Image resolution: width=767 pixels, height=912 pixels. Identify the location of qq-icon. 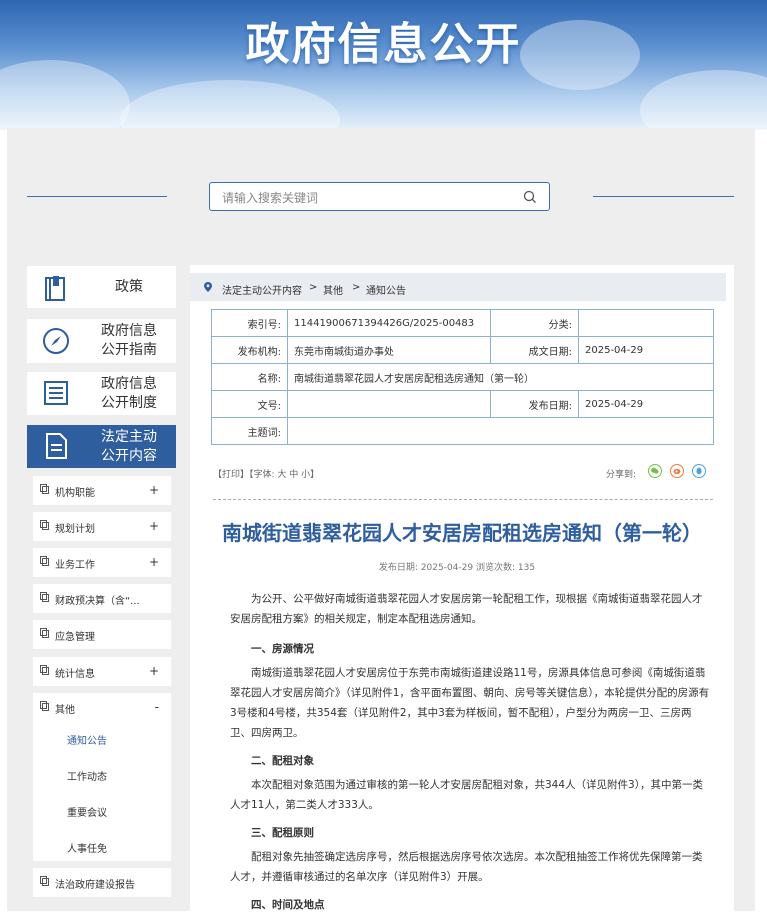
(699, 471).